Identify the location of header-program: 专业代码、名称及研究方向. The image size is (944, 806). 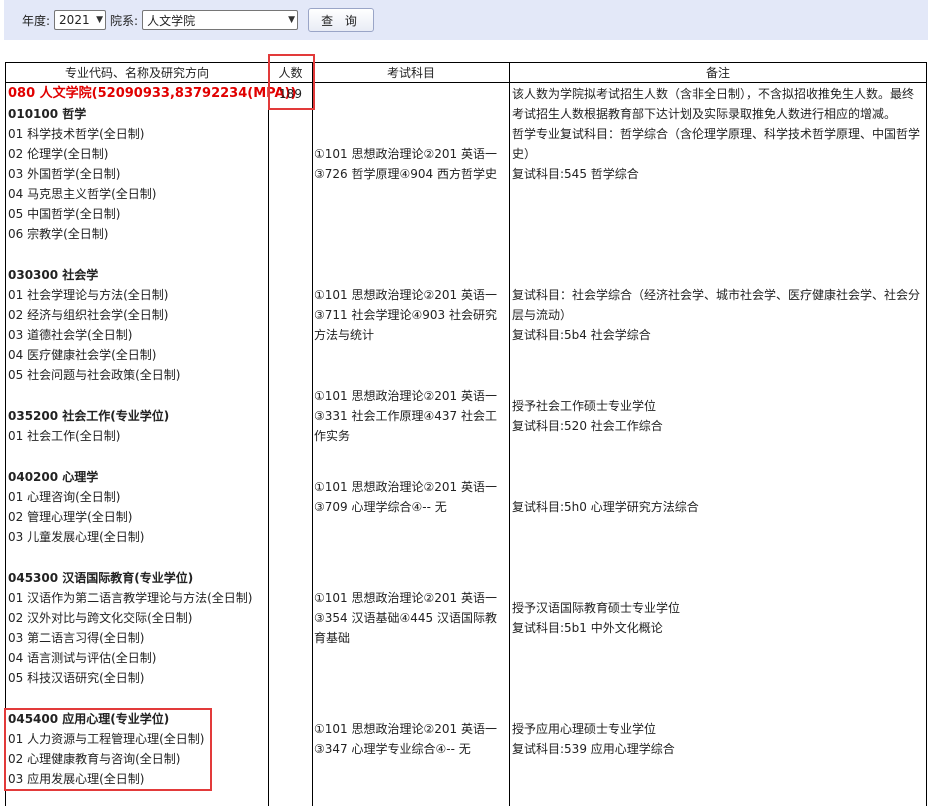
(136, 73).